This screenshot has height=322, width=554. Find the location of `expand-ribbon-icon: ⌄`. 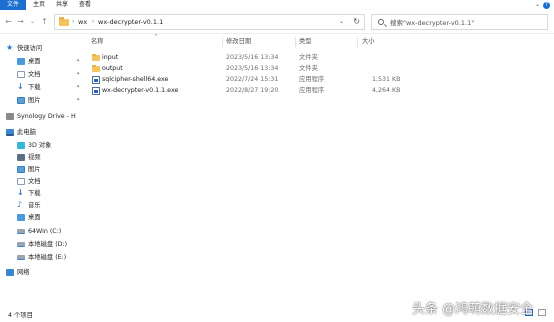

expand-ribbon-icon: ⌄ is located at coordinates (537, 4).